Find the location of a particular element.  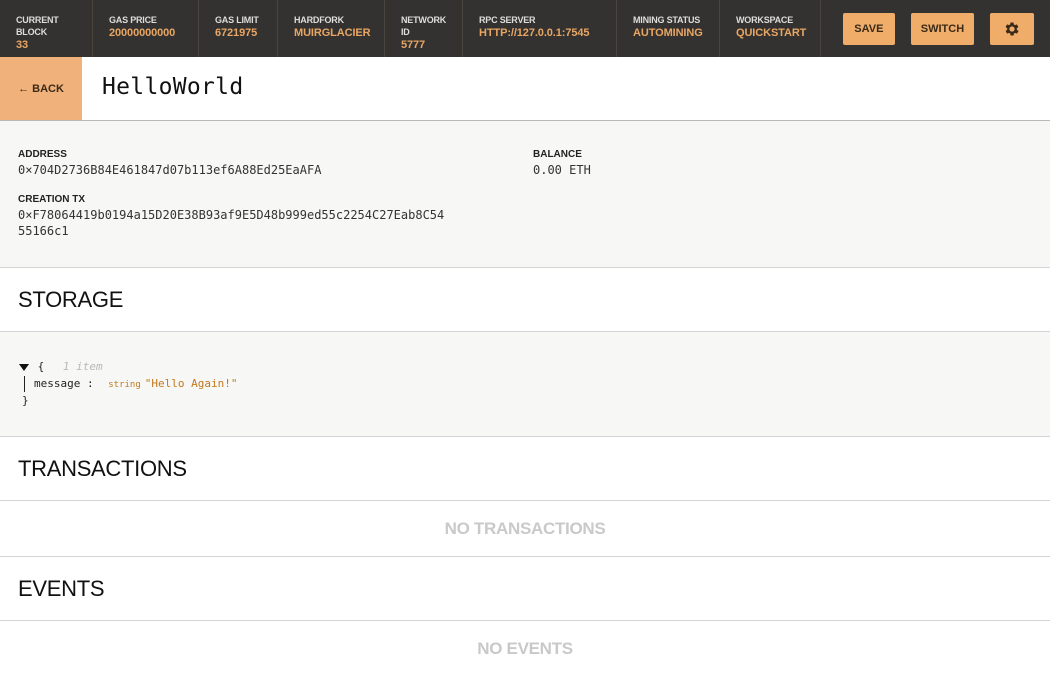

creation-tx-label: CREATION TX is located at coordinates (52, 199).